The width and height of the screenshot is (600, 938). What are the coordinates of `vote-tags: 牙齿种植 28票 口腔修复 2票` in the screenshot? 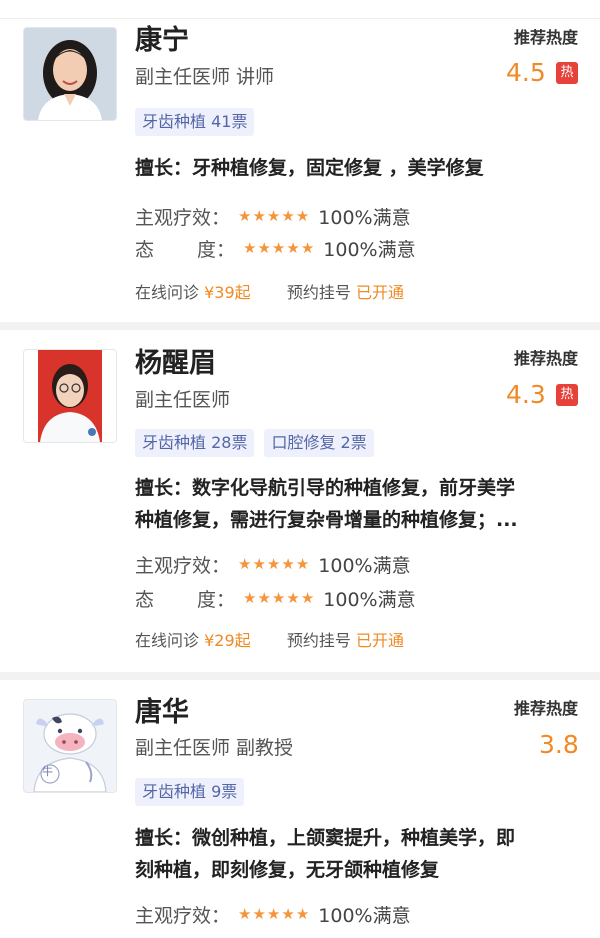 It's located at (254, 443).